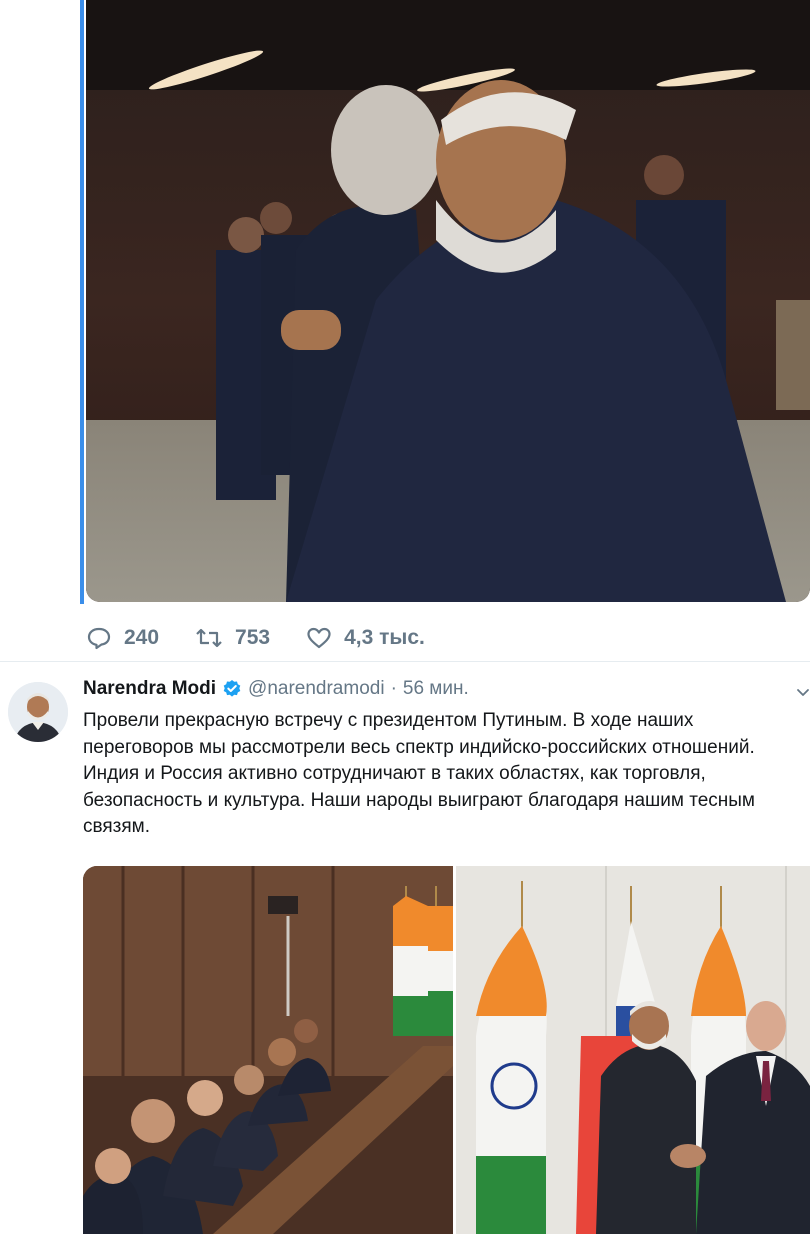 The width and height of the screenshot is (810, 1234). What do you see at coordinates (122, 638) in the screenshot?
I see `reply-button: 240` at bounding box center [122, 638].